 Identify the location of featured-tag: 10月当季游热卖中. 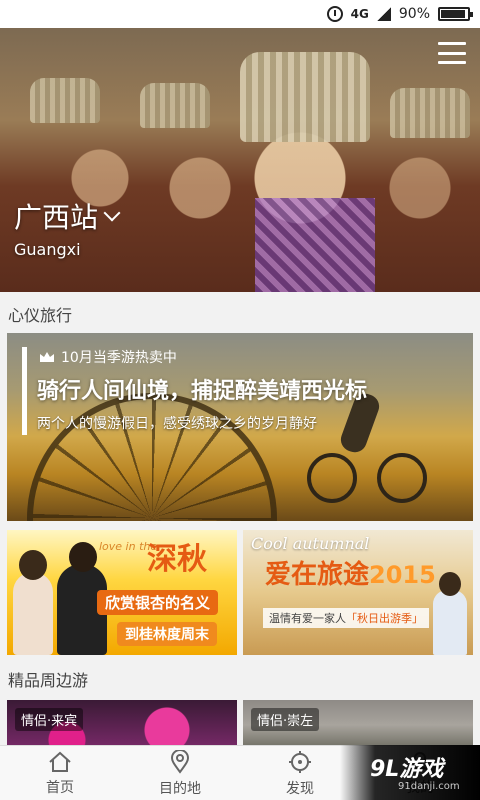
(108, 357).